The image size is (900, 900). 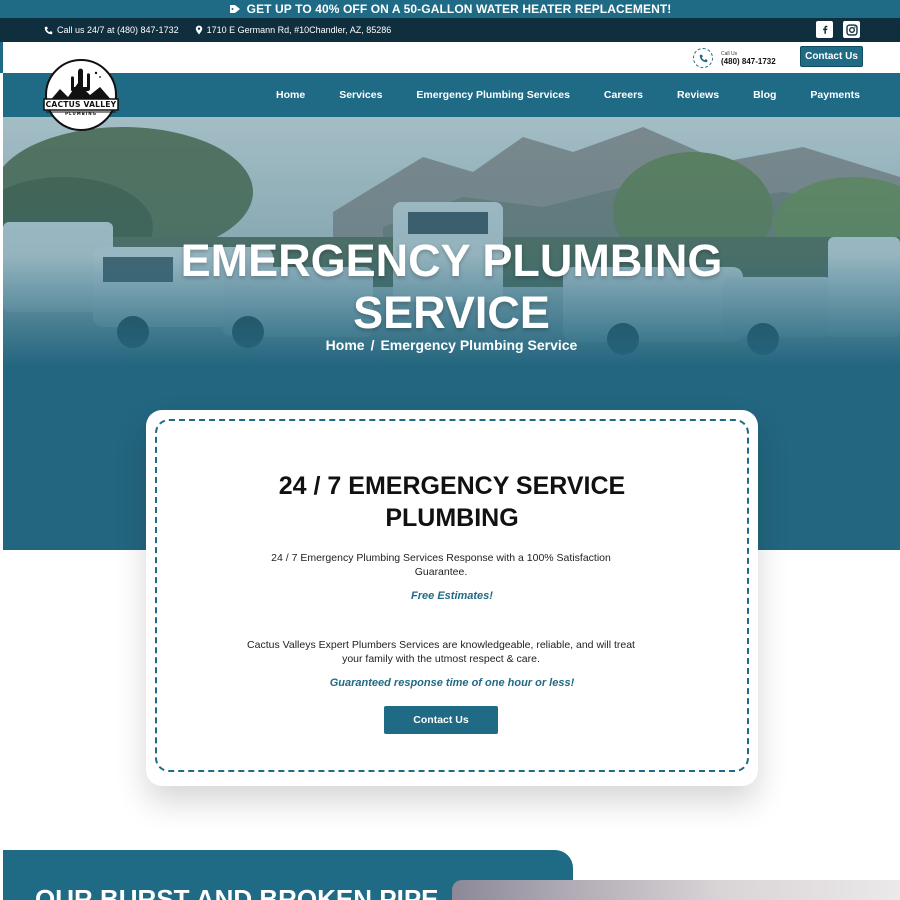 What do you see at coordinates (698, 95) in the screenshot?
I see `nav-item-reviews: Reviews` at bounding box center [698, 95].